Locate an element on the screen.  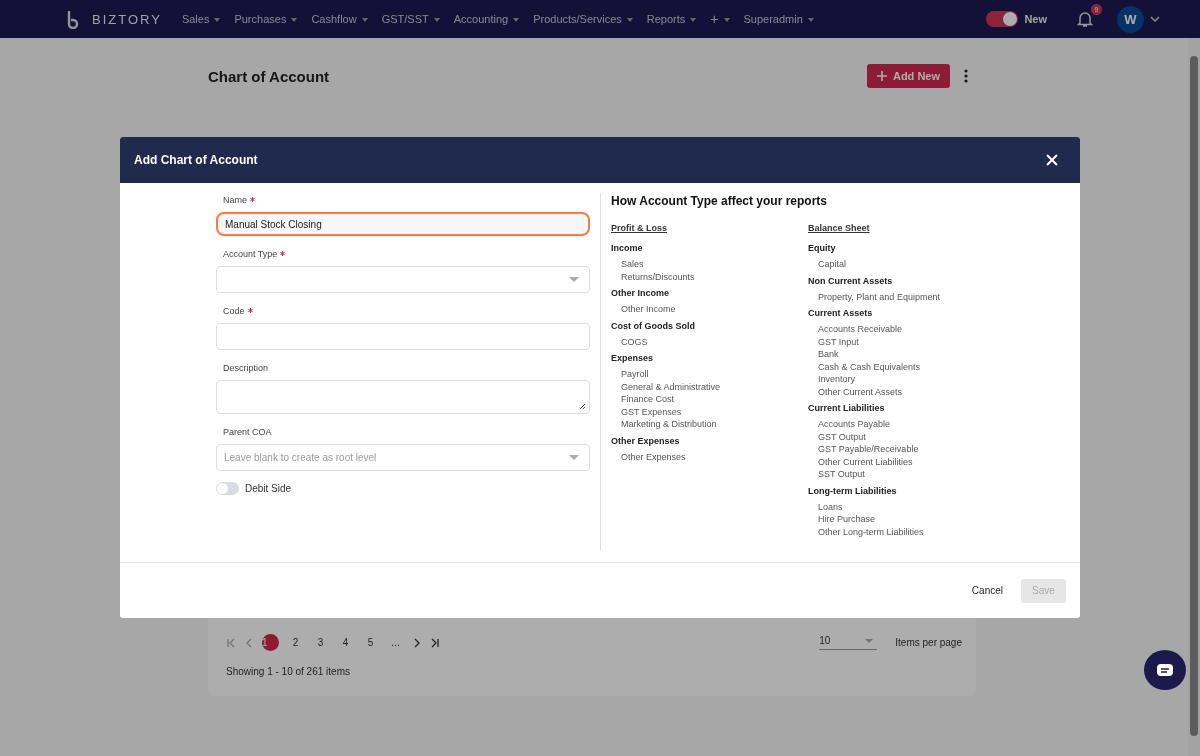
account-type: Other Expenses is located at coordinates (653, 456).